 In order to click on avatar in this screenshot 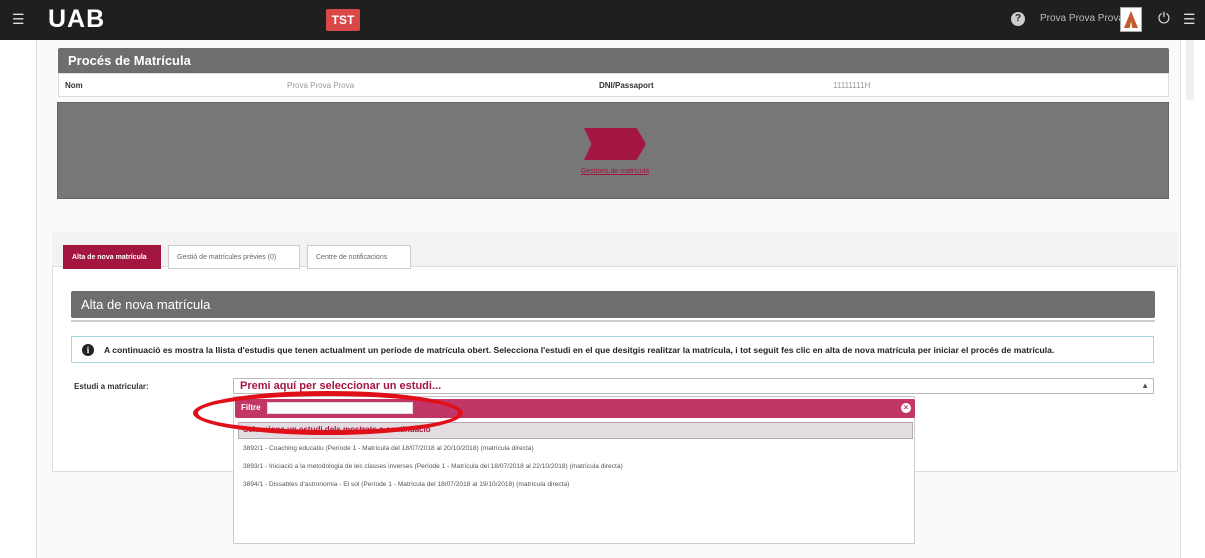, I will do `click(1131, 19)`.